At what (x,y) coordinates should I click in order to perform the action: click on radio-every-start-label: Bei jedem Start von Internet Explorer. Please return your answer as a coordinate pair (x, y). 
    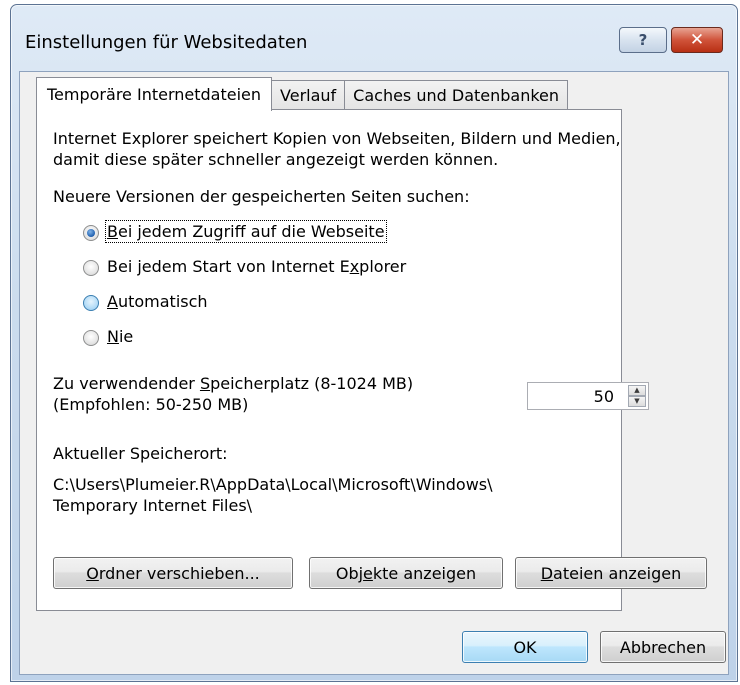
    Looking at the image, I should click on (256, 266).